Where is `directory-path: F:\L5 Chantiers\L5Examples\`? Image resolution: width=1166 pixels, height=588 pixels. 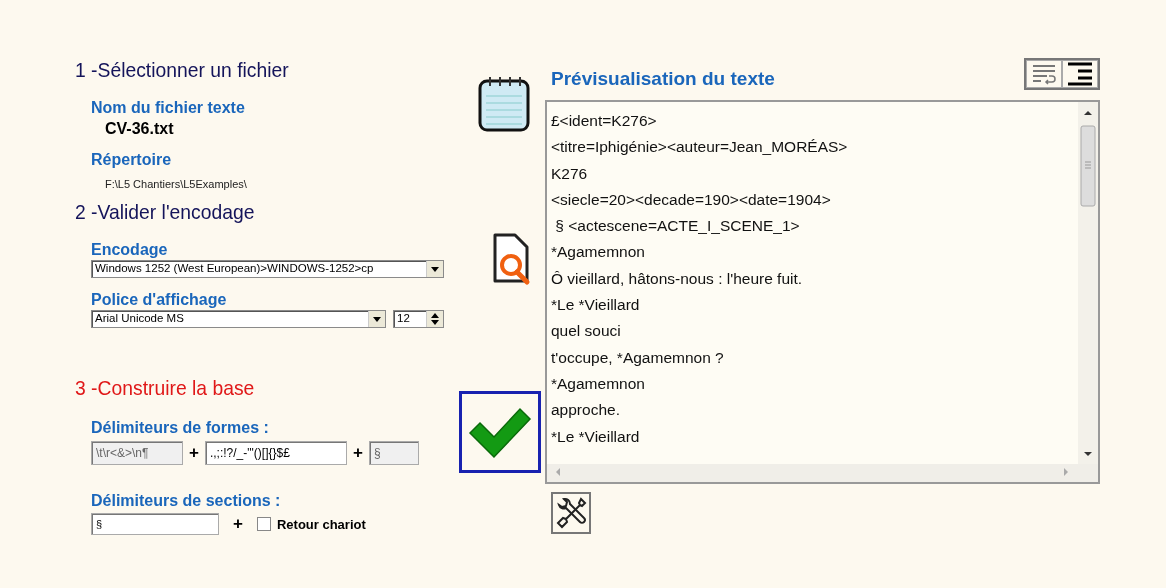
directory-path: F:\L5 Chantiers\L5Examples\ is located at coordinates (176, 184).